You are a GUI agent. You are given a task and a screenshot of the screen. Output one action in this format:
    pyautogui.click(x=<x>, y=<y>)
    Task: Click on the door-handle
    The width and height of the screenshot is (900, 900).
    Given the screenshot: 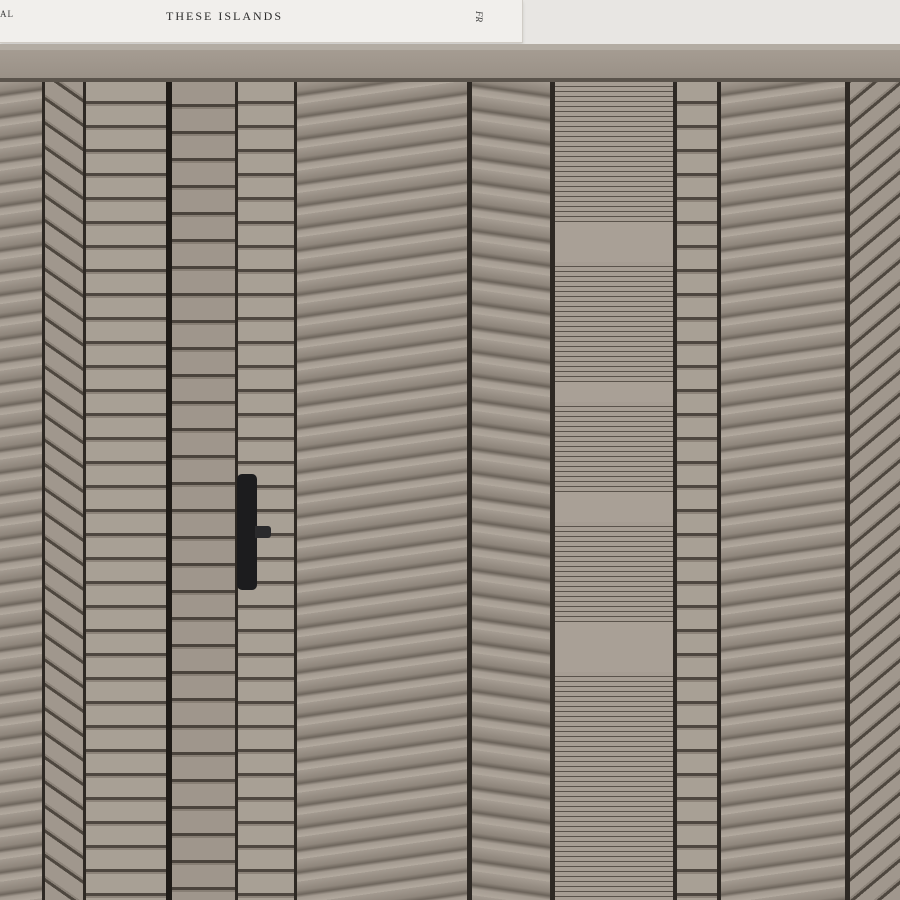 What is the action you would take?
    pyautogui.click(x=254, y=532)
    